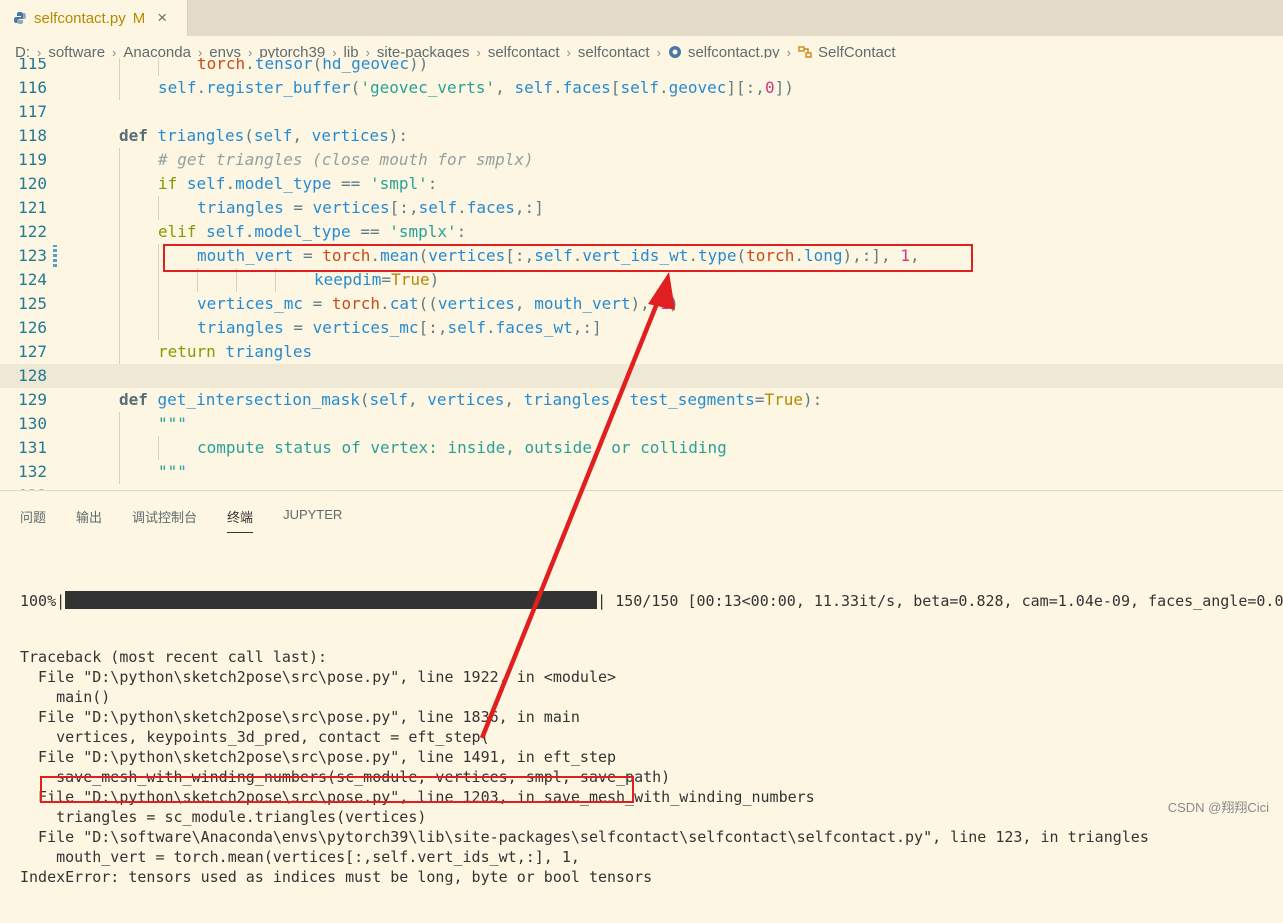 Image resolution: width=1283 pixels, height=923 pixels. I want to click on tab-terminal: 终端, so click(240, 520).